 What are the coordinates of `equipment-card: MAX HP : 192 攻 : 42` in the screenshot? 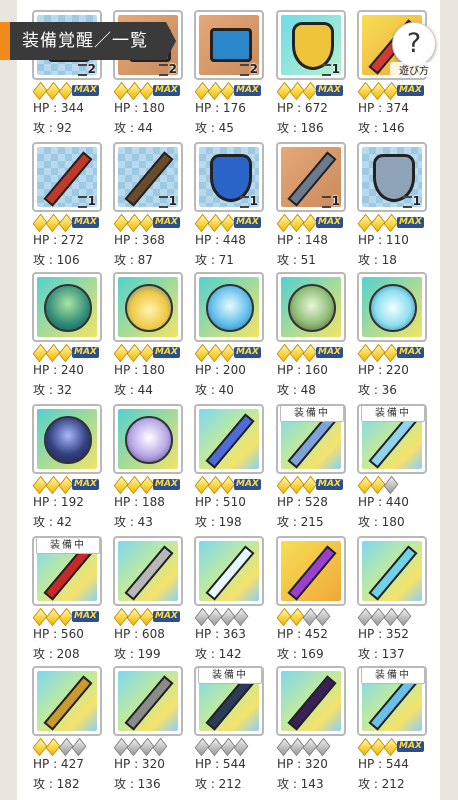 It's located at (73, 468).